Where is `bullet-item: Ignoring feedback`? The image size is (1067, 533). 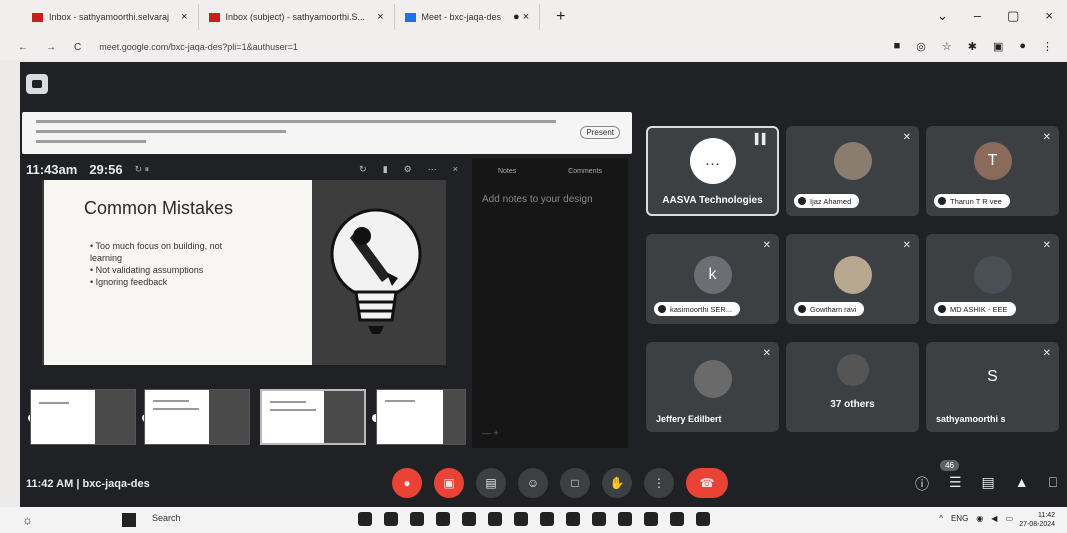
bullet-item: Ignoring feedback is located at coordinates (165, 282).